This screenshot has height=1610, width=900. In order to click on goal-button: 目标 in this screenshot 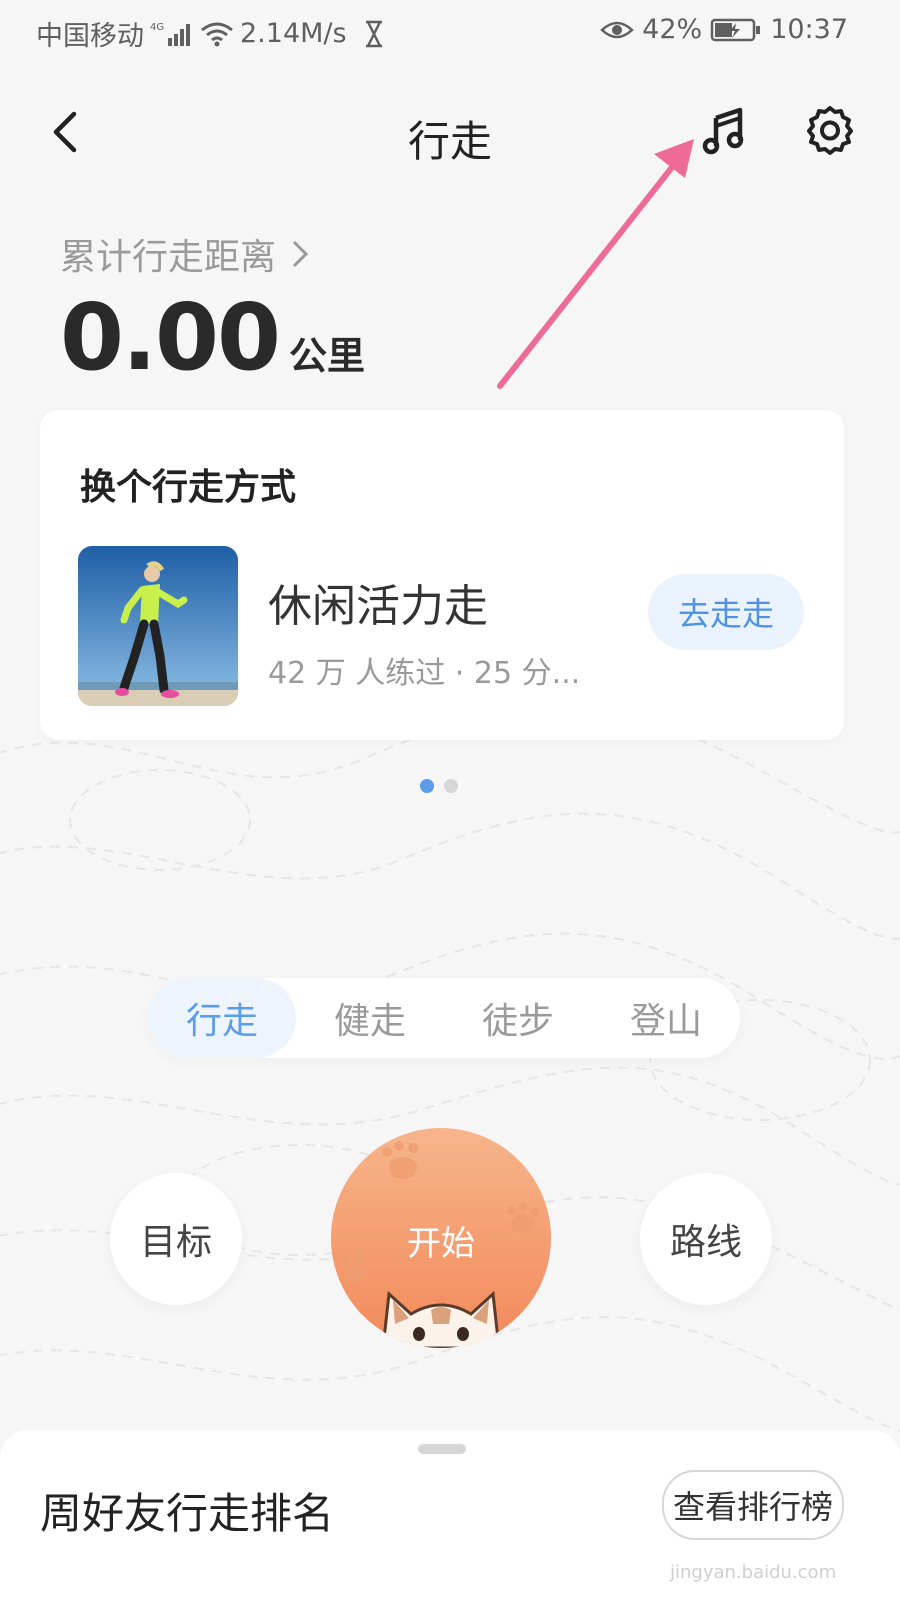, I will do `click(176, 1239)`.